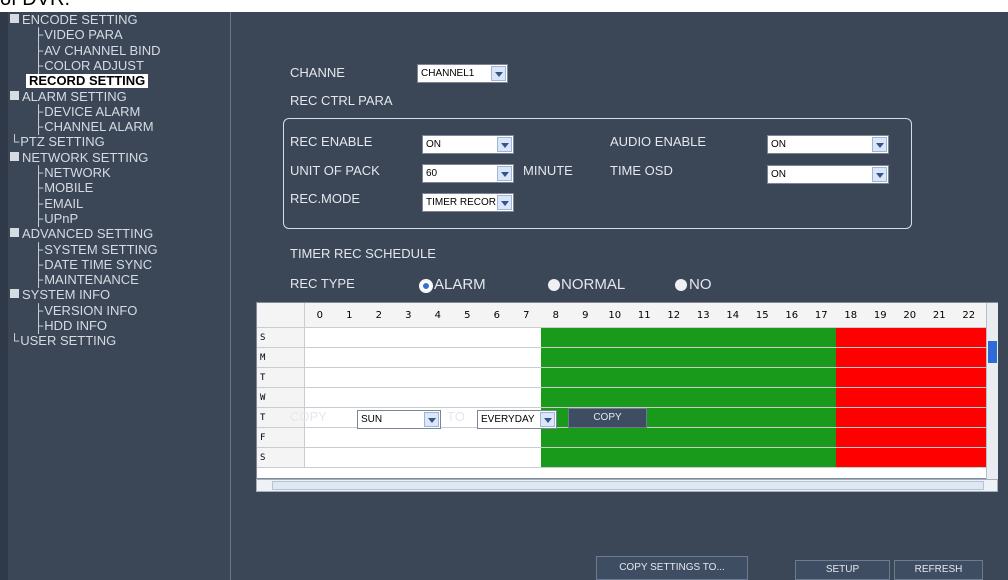  Describe the element at coordinates (94, 127) in the screenshot. I see `tree-item-channel-alarm: ├CHANNEL ALARM` at that location.